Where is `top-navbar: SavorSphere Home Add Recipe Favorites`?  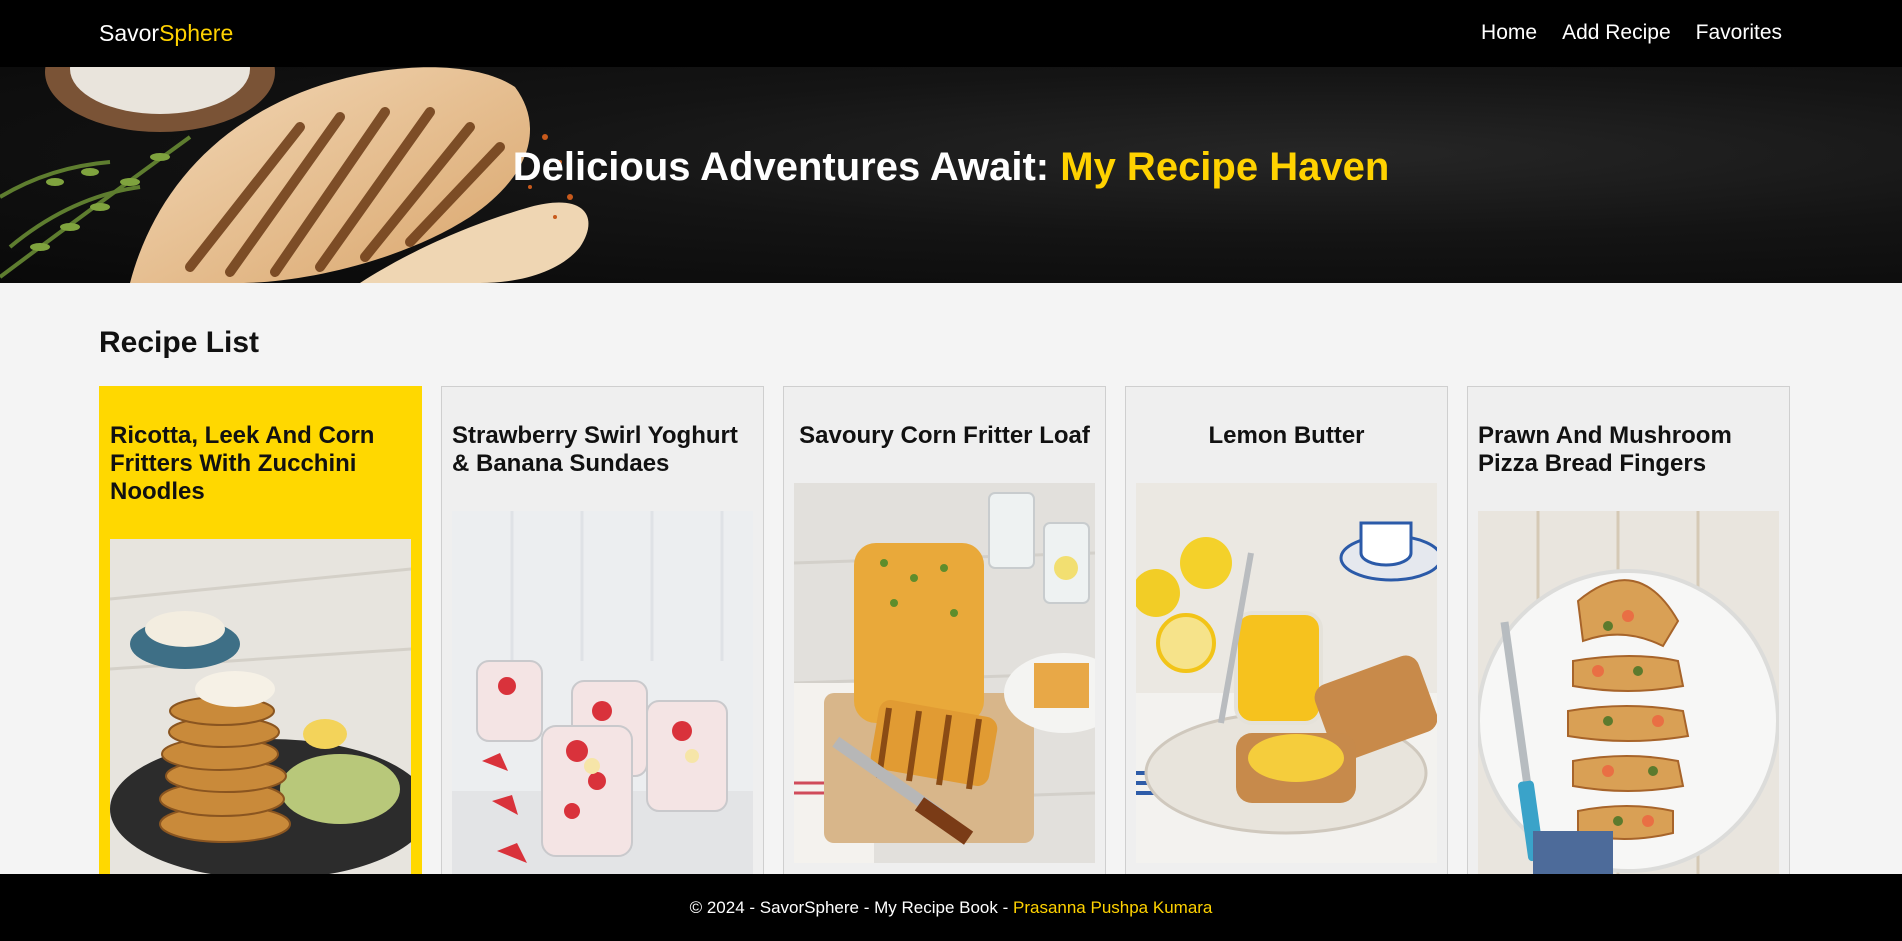
top-navbar: SavorSphere Home Add Recipe Favorites is located at coordinates (951, 33).